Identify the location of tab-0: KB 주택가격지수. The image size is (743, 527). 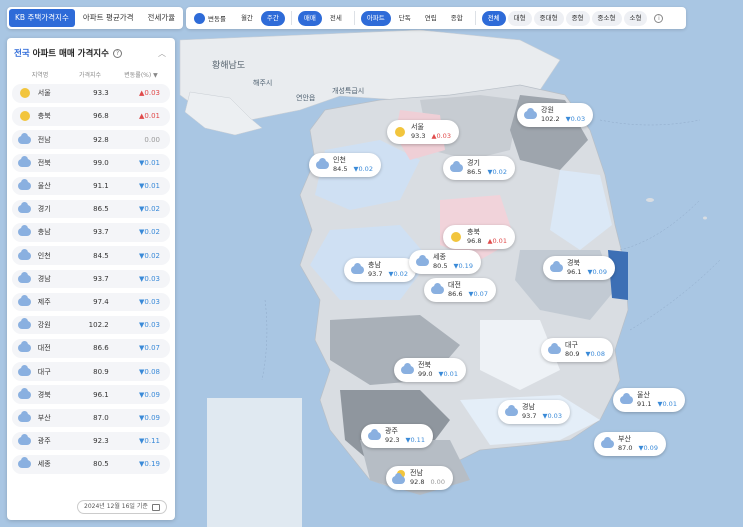
(42, 18).